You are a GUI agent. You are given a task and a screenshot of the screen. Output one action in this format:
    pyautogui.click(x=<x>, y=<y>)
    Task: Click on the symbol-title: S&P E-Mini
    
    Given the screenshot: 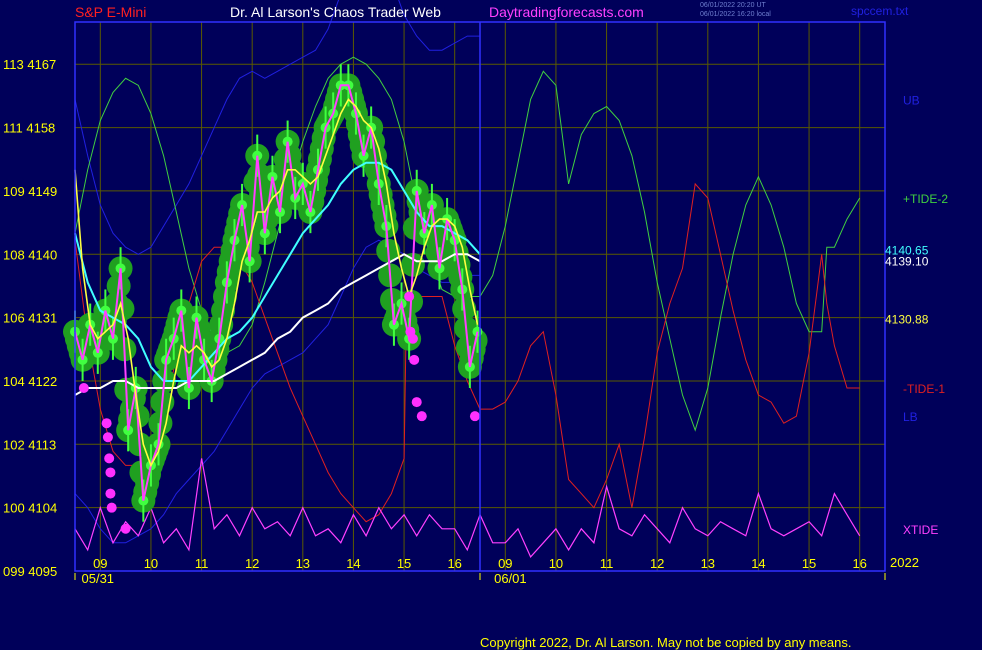 What is the action you would take?
    pyautogui.click(x=111, y=12)
    